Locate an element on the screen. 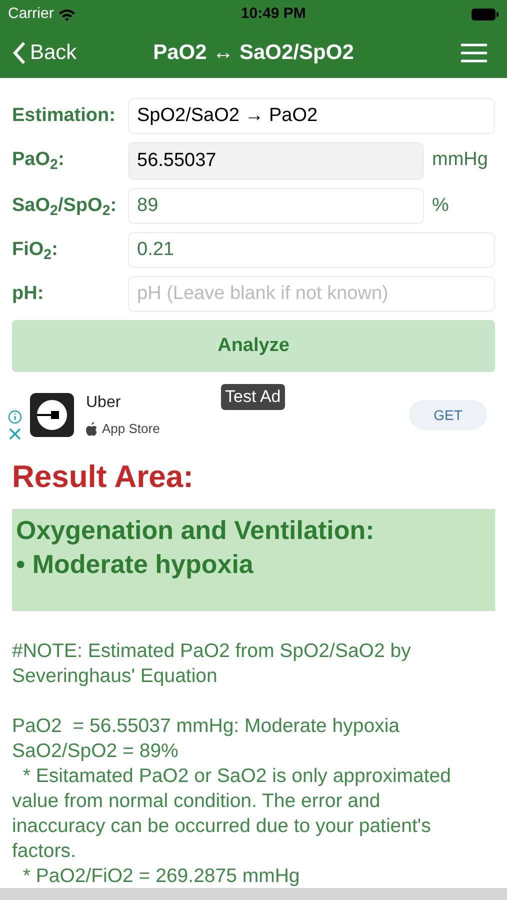  note-text: * PaO2/FiO2 = 269.2875 mmHg is located at coordinates (161, 876).